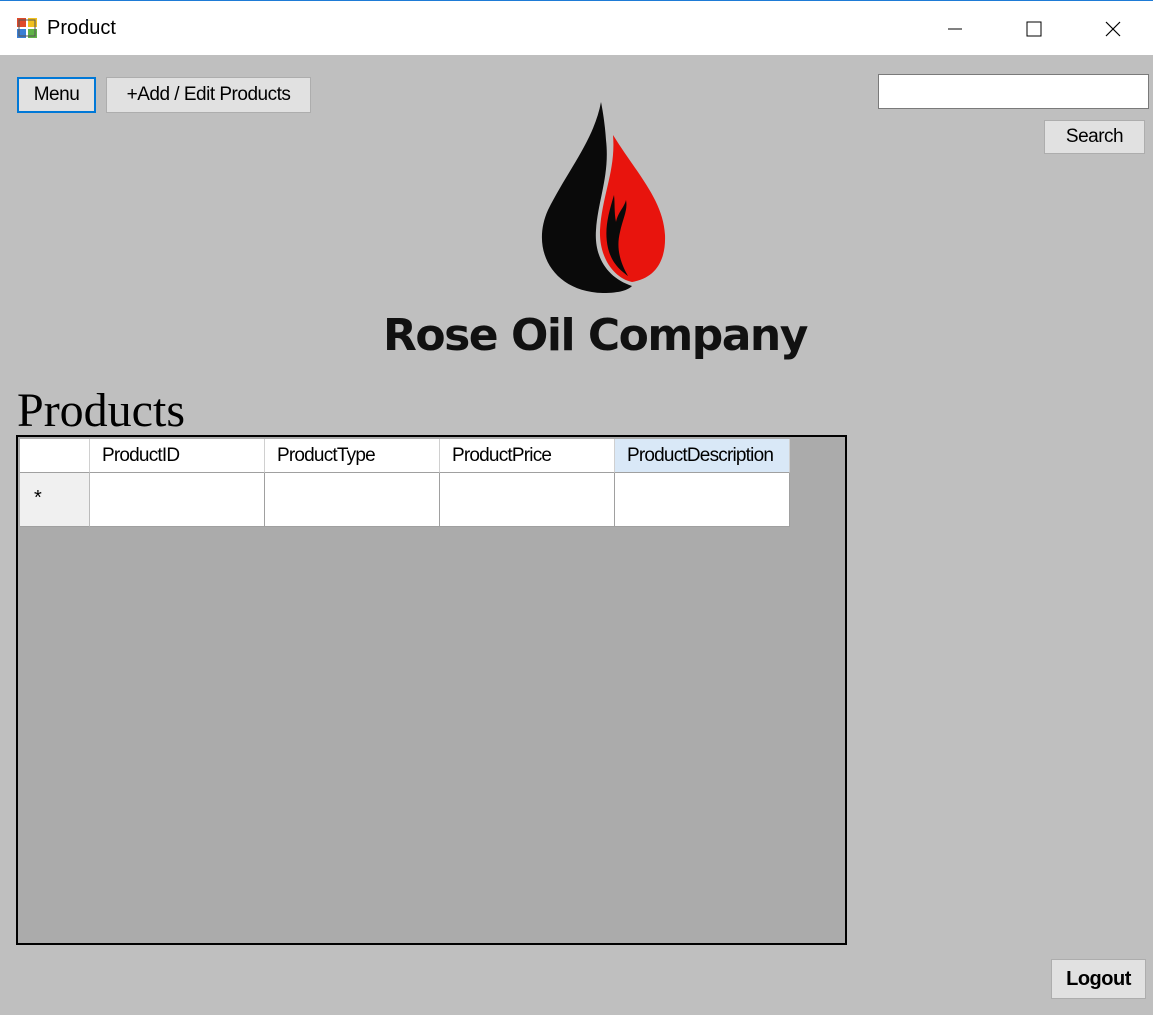 The width and height of the screenshot is (1153, 1015). I want to click on new-row-marker: *, so click(55, 500).